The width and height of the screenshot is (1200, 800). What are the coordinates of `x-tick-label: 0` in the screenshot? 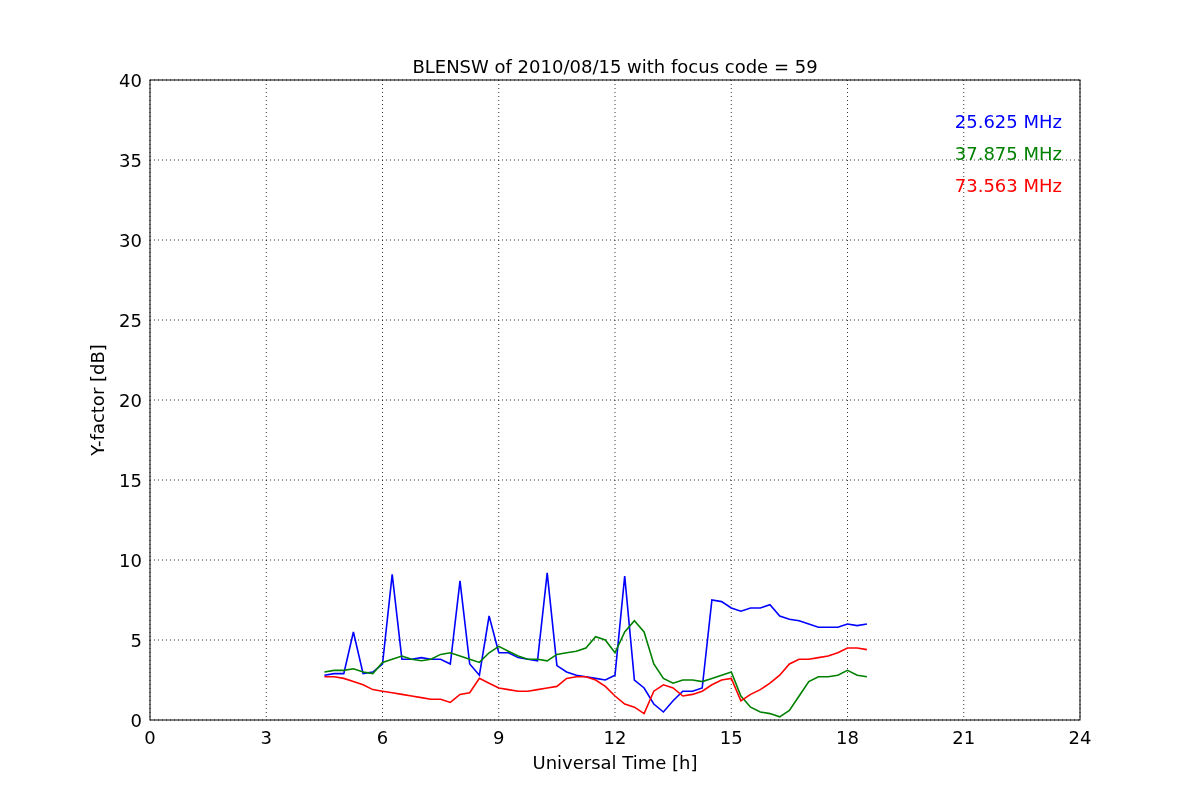 It's located at (150, 737).